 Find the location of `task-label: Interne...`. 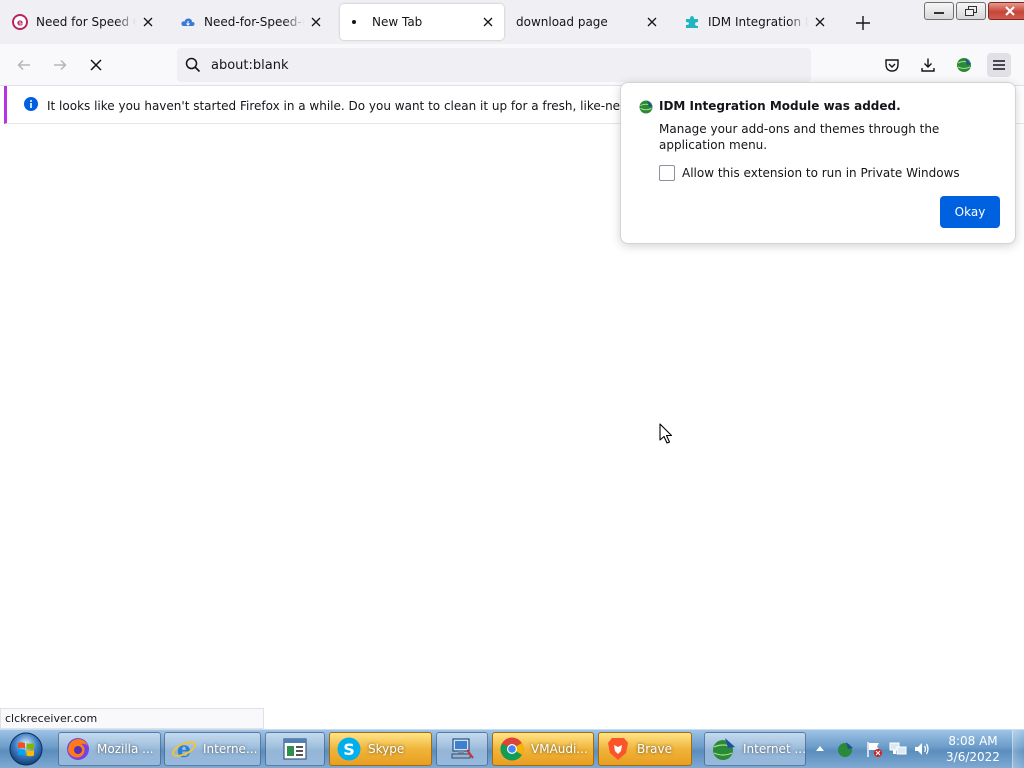

task-label: Interne... is located at coordinates (230, 749).